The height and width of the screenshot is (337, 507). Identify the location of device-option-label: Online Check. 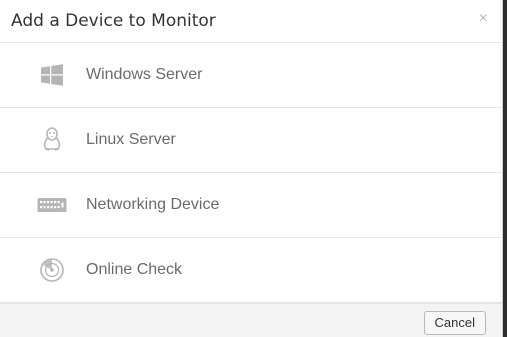
(134, 269).